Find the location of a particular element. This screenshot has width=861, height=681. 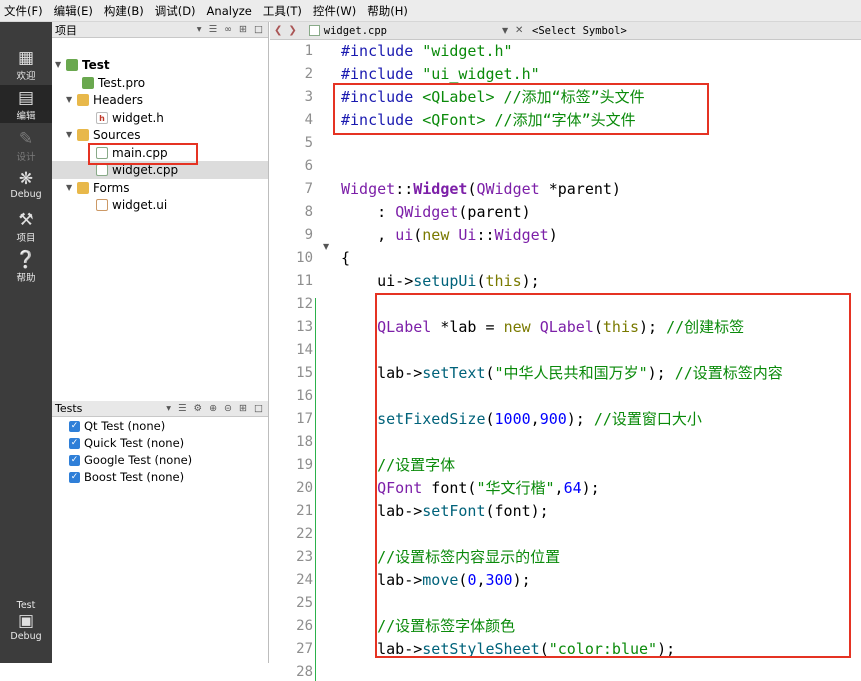

line-number: 3 is located at coordinates (308, 97).